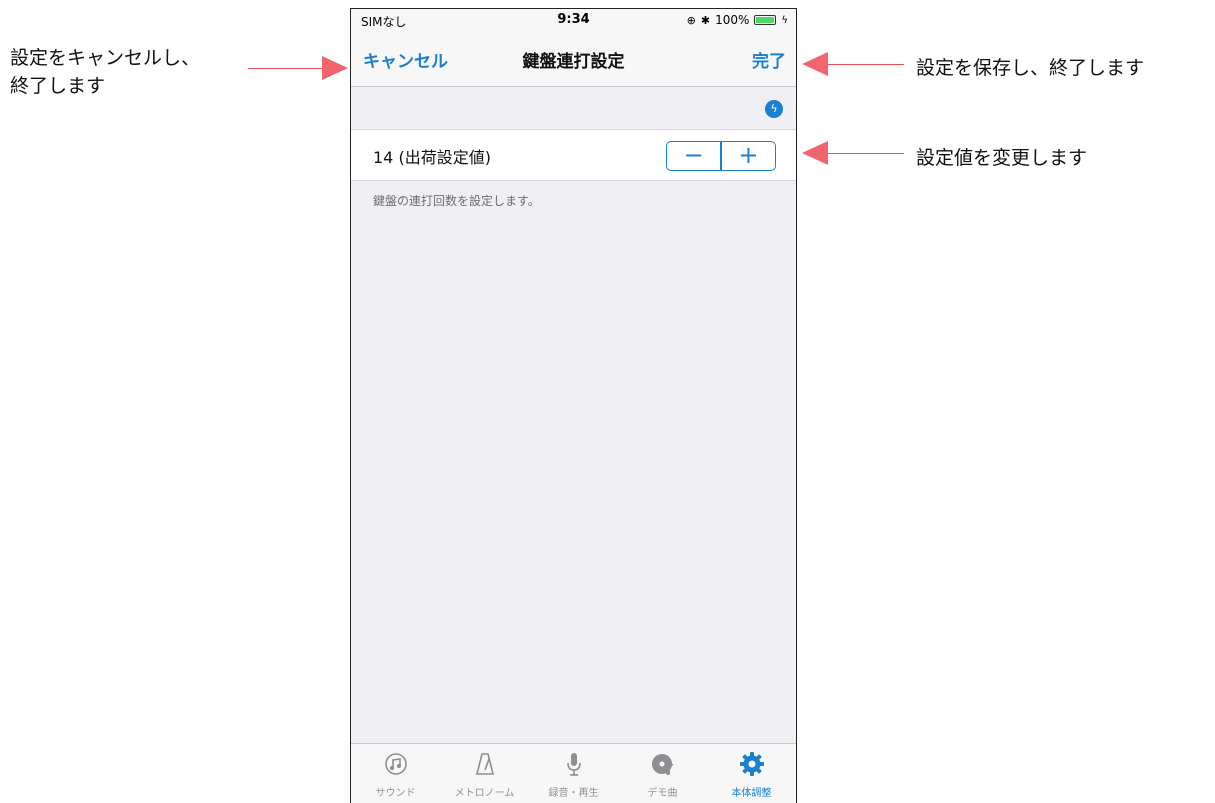 The height and width of the screenshot is (803, 1215). I want to click on tab-record: 録音・再生, so click(573, 773).